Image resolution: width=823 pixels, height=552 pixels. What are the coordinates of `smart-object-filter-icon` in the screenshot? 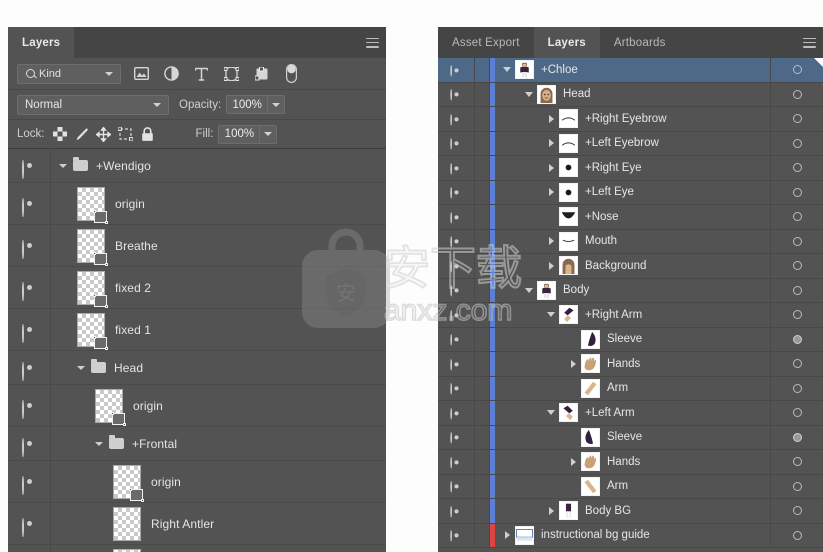 It's located at (261, 73).